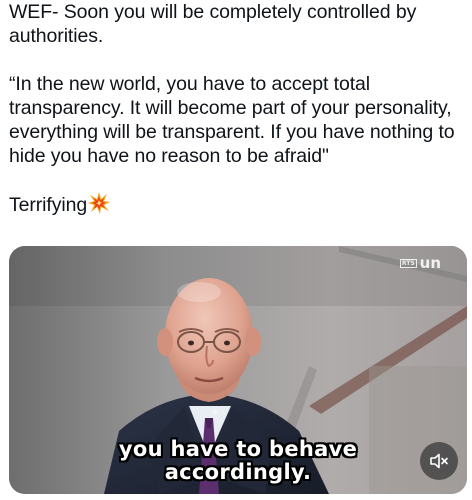 The height and width of the screenshot is (500, 472). Describe the element at coordinates (237, 206) in the screenshot. I see `post-closing: Terrifying` at that location.